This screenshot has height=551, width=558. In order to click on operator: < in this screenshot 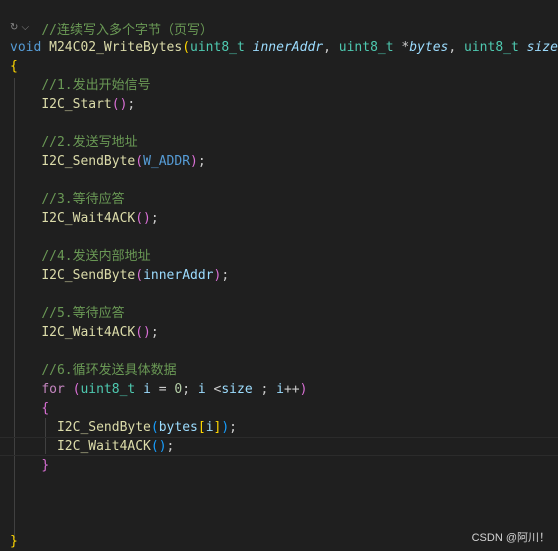, I will do `click(213, 389)`.